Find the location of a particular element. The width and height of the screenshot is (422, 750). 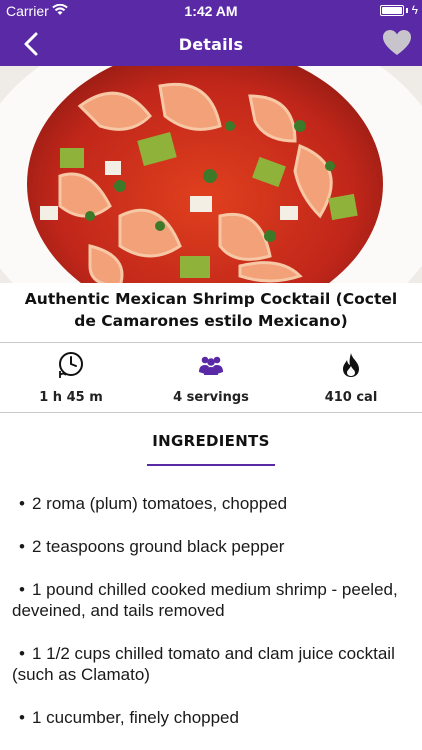

status-time: 1:42 AM is located at coordinates (211, 11).